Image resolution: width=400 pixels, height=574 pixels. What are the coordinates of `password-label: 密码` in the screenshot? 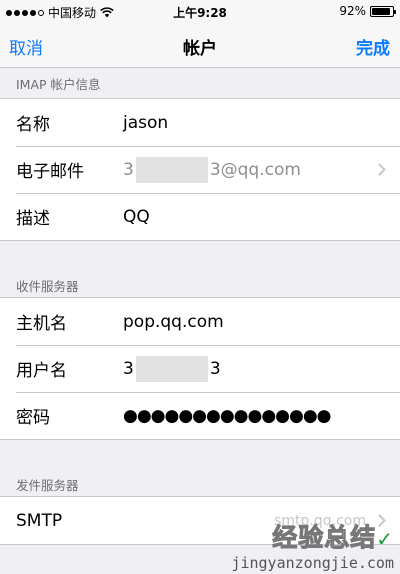 It's located at (33, 418).